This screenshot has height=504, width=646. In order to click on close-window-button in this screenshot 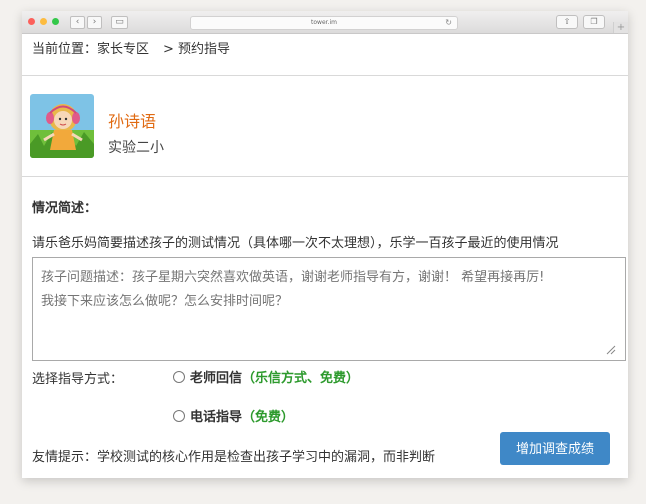, I will do `click(31, 21)`.